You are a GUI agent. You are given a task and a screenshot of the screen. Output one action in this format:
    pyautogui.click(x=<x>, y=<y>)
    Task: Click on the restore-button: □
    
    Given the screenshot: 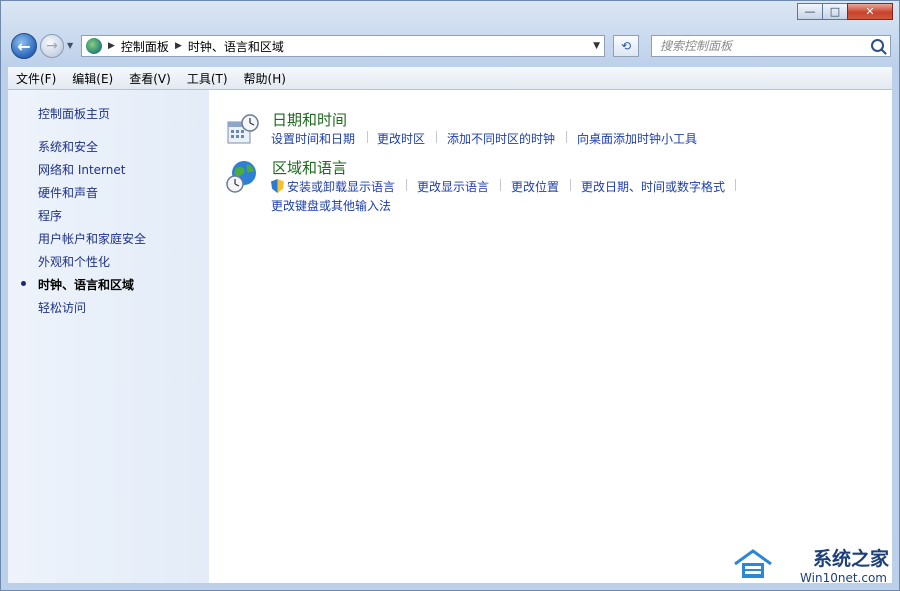 What is the action you would take?
    pyautogui.click(x=835, y=11)
    